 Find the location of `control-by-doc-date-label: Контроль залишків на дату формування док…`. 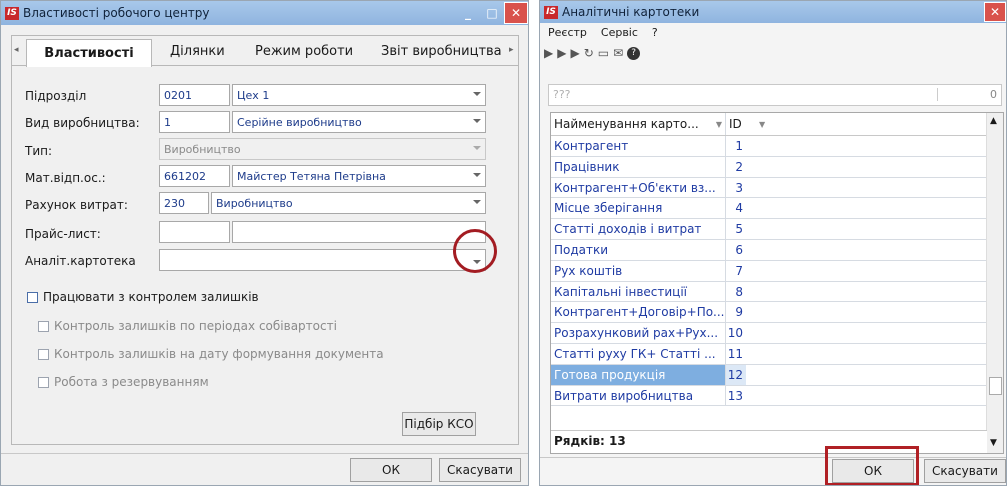

control-by-doc-date-label: Контроль залишків на дату формування док… is located at coordinates (219, 354).